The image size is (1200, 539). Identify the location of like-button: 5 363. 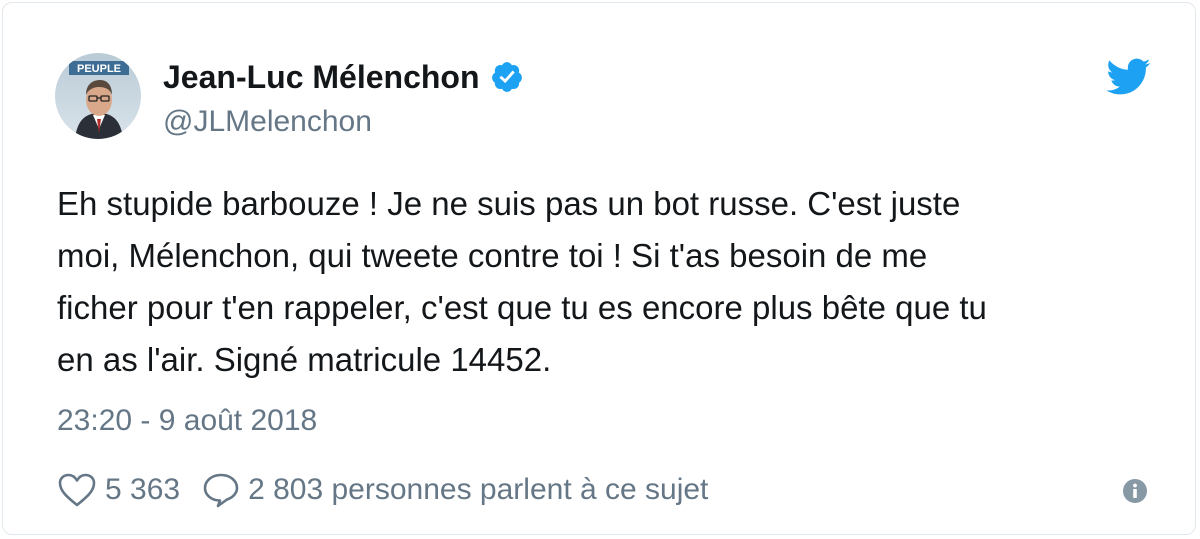
(118, 490).